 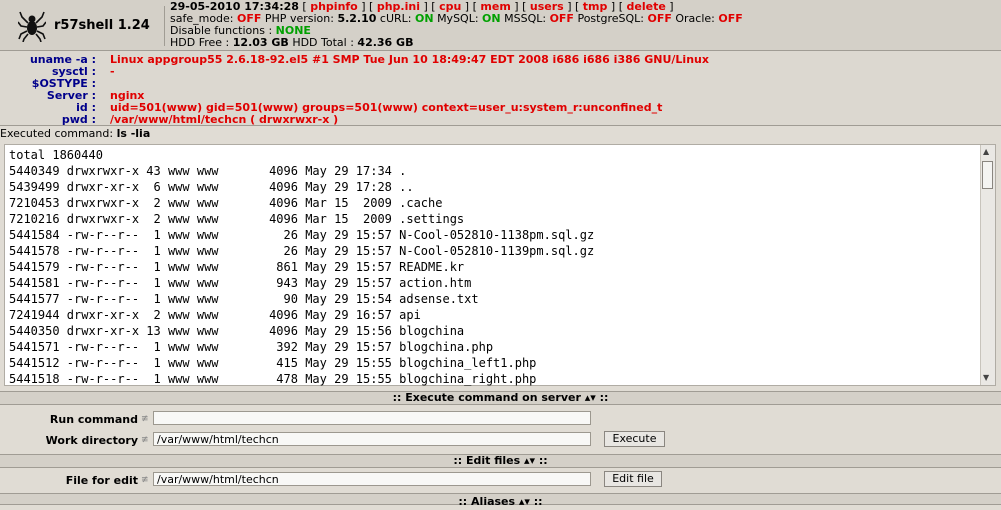 What do you see at coordinates (372, 439) in the screenshot?
I see `work-directory-input: /var/www/html/techcn` at bounding box center [372, 439].